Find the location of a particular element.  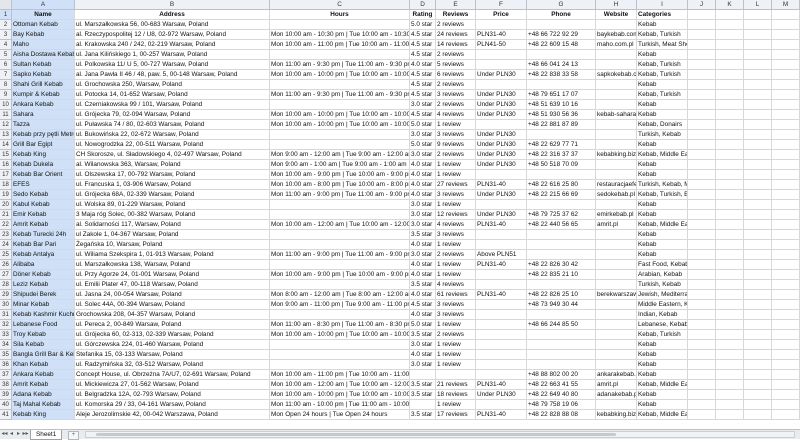

table-cell: ul. Potocka 14, 01-652 Warsaw, Poland is located at coordinates (172, 95).